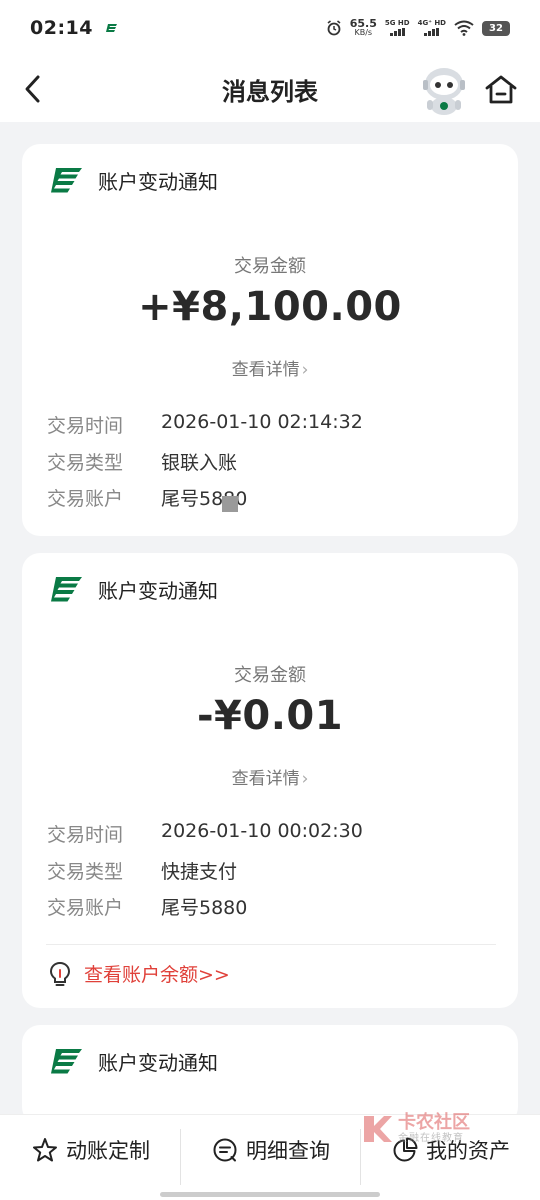 Image resolution: width=540 pixels, height=1200 pixels. Describe the element at coordinates (434, 1122) in the screenshot. I see `watermark-title: 卡农社区` at that location.